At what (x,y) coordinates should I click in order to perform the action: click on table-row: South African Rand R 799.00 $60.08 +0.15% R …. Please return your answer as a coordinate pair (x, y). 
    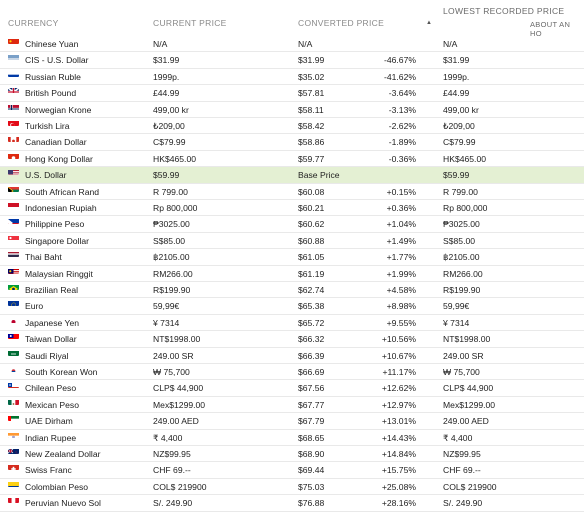
    Looking at the image, I should click on (292, 192).